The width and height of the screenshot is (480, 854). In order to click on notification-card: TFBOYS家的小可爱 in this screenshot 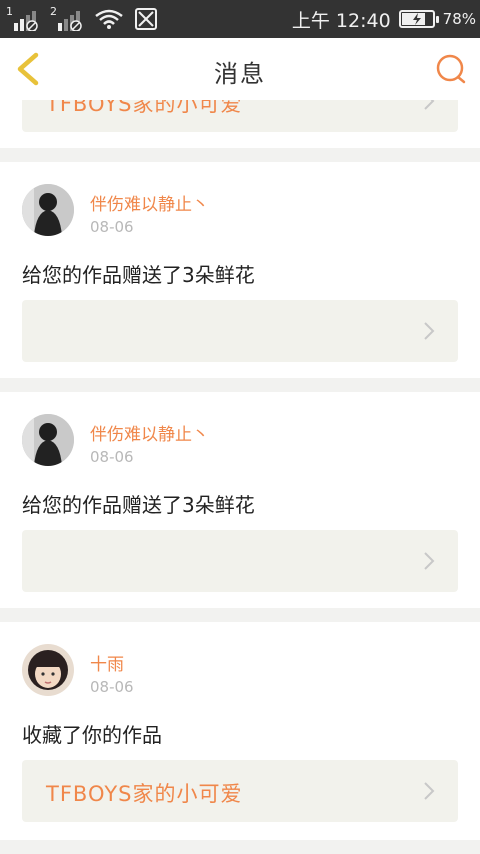, I will do `click(240, 124)`.